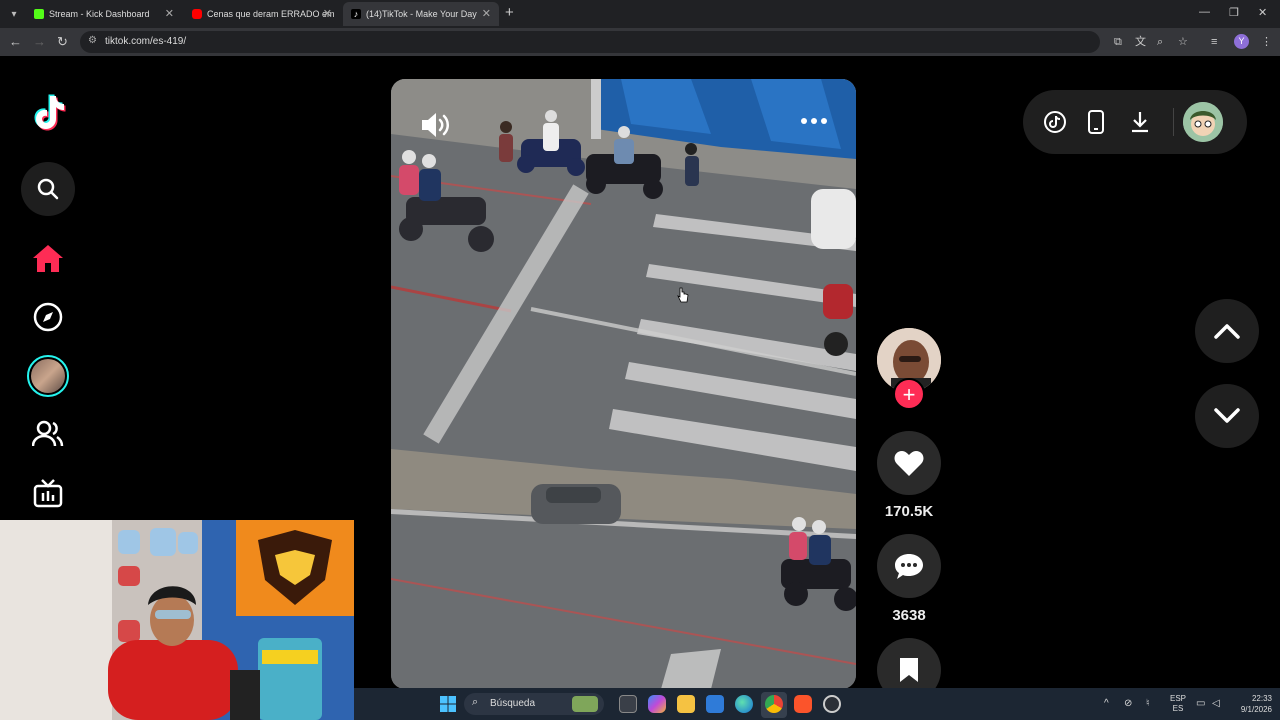 This screenshot has width=1280, height=720. I want to click on previous-video-button, so click(1227, 331).